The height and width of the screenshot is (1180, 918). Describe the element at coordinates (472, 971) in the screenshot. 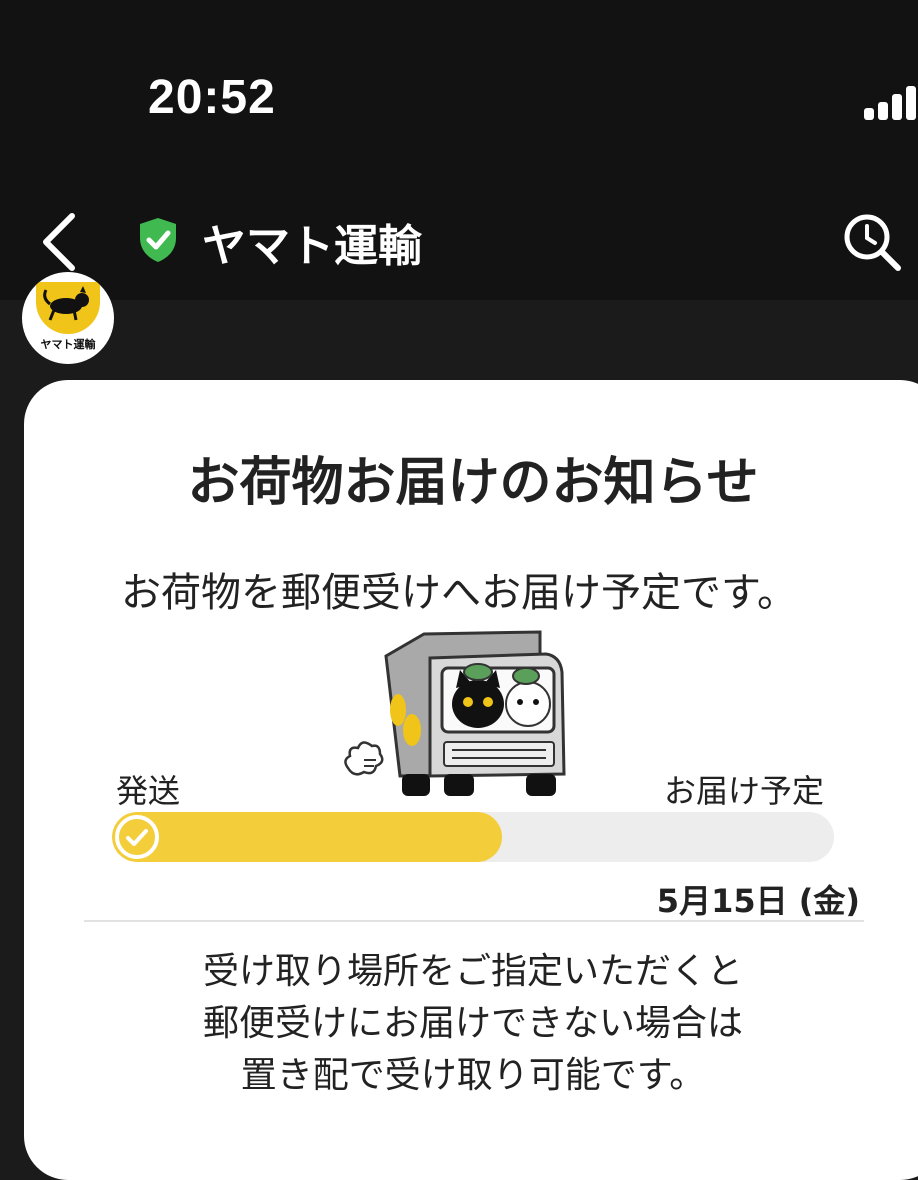

I see `notice-line: 受け取り場所をご指定いただくと` at that location.